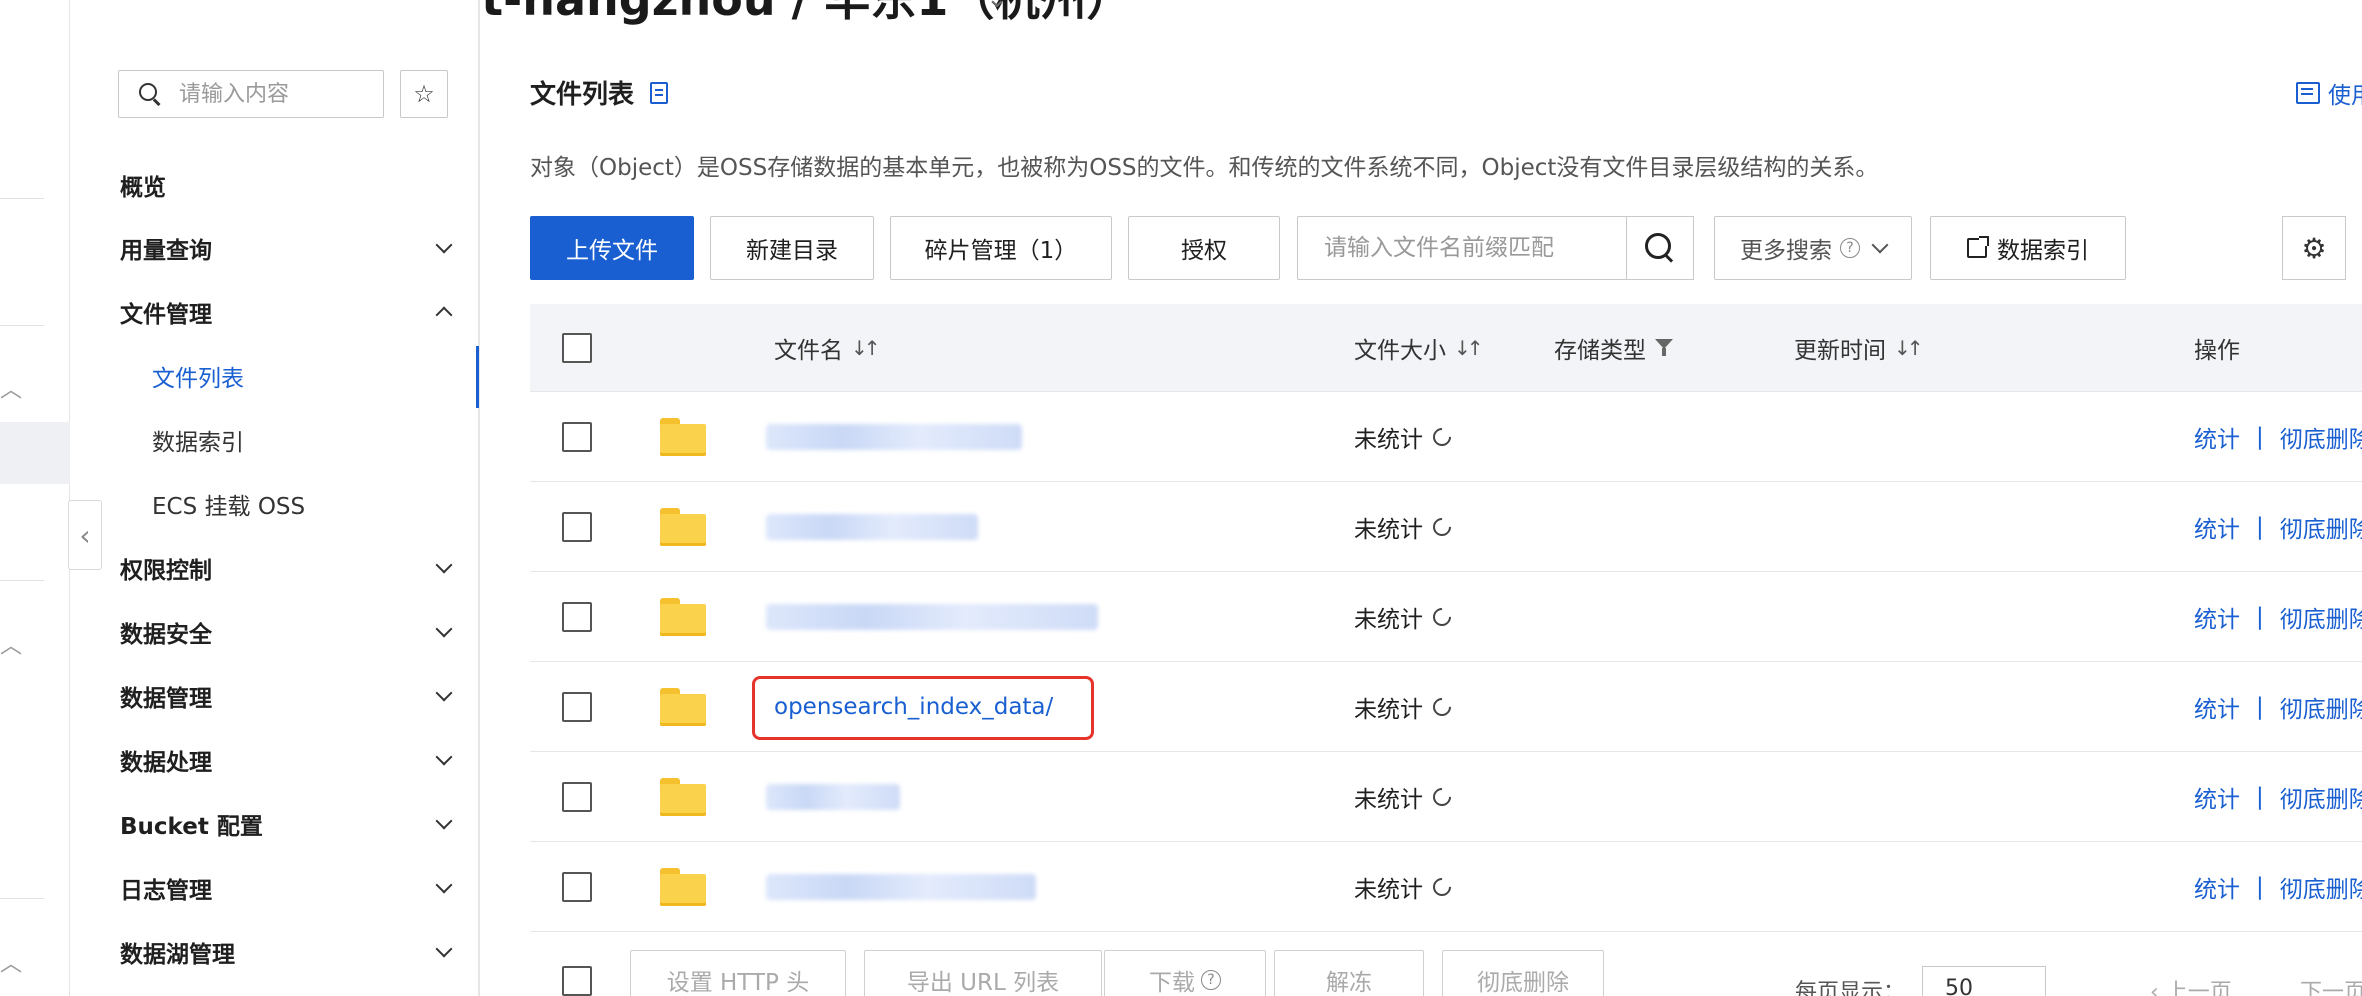 Image resolution: width=2362 pixels, height=996 pixels. I want to click on select-all-checkbox, so click(577, 348).